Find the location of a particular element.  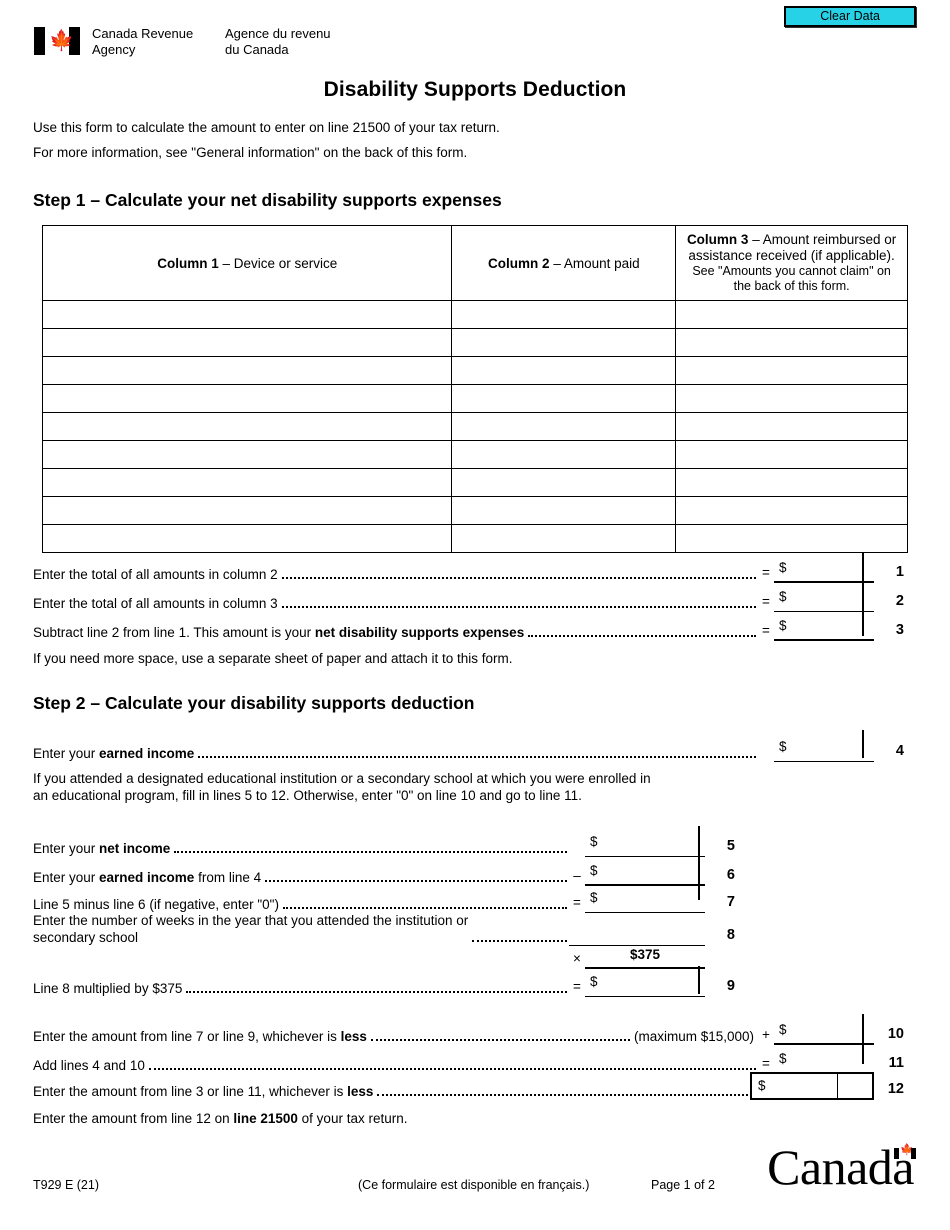

line-5-label: Enter your net income is located at coordinates (102, 848).